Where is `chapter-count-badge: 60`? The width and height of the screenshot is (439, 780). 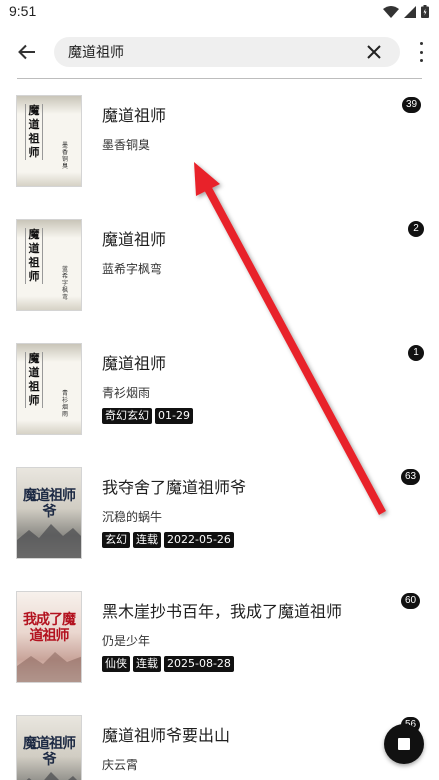
chapter-count-badge: 60 is located at coordinates (411, 601).